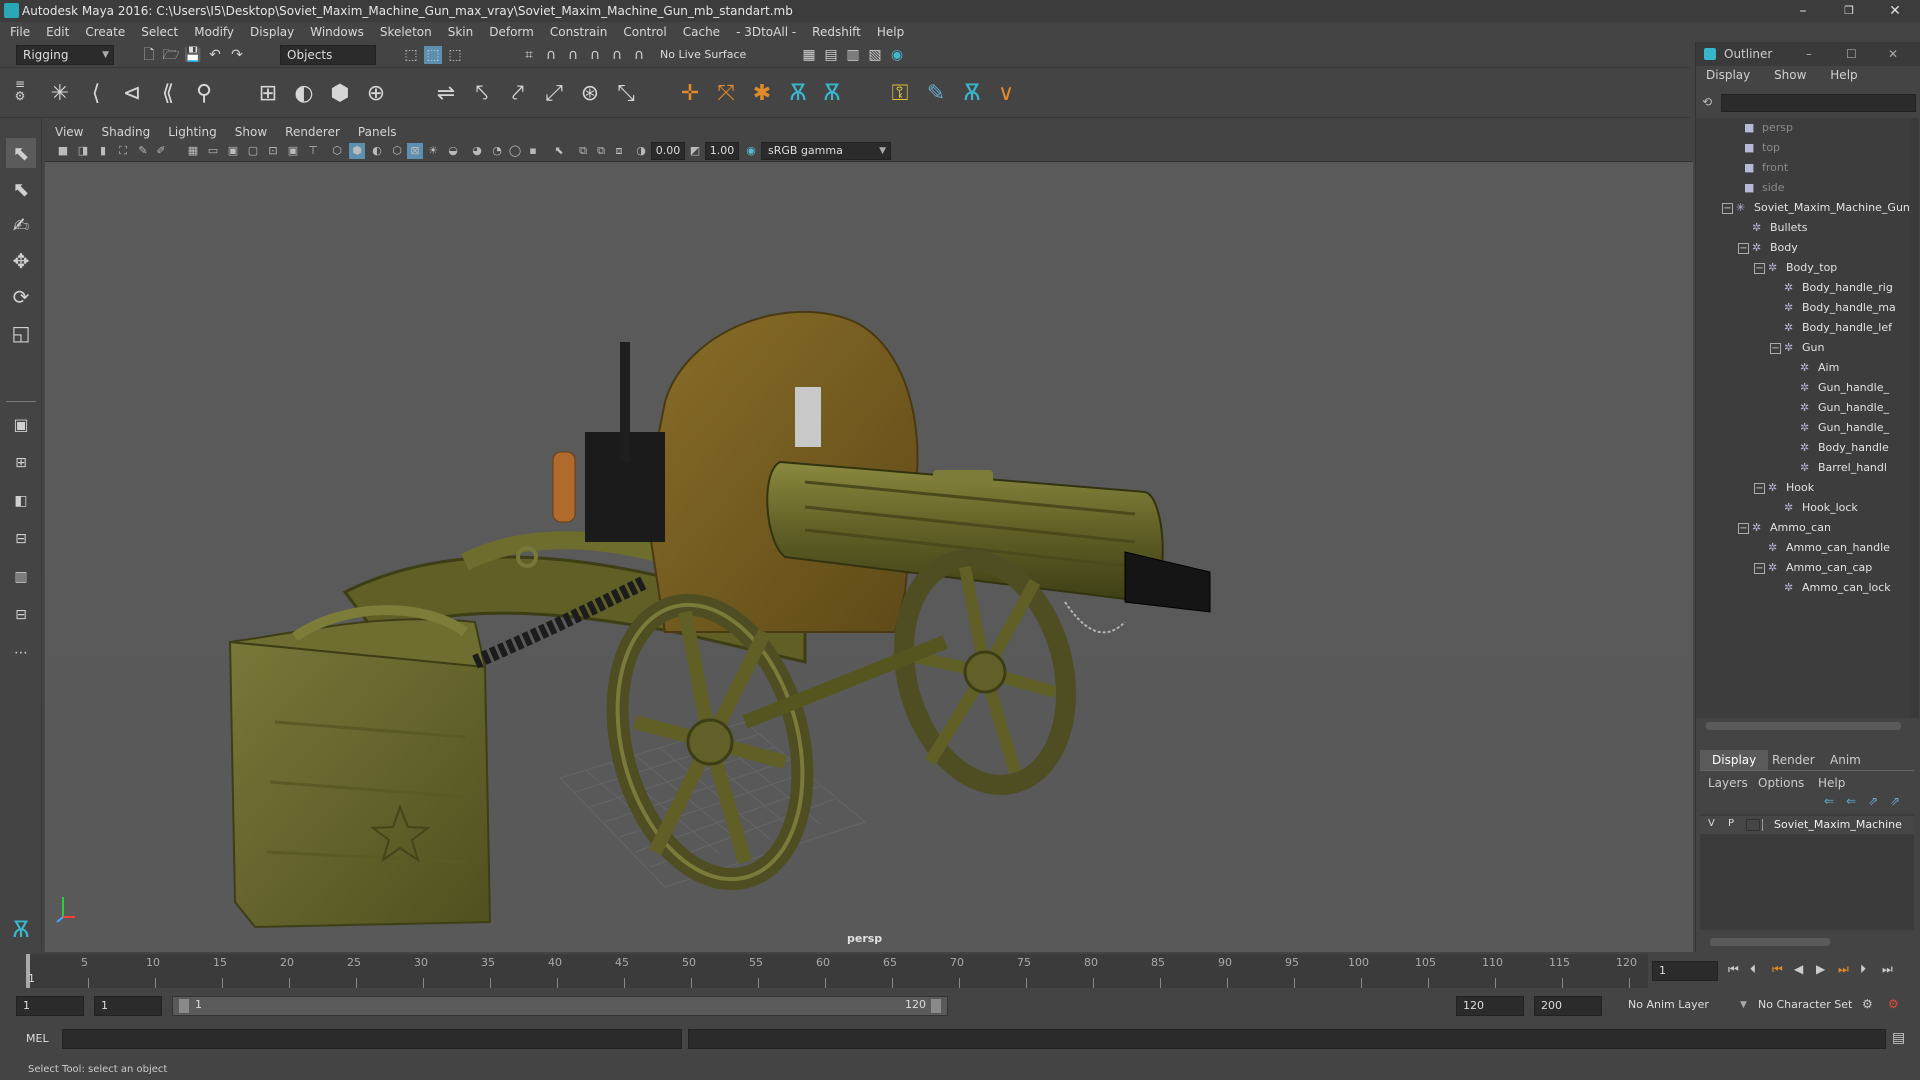 The width and height of the screenshot is (1920, 1080). What do you see at coordinates (831, 55) in the screenshot?
I see `render-frame-icon: ▤` at bounding box center [831, 55].